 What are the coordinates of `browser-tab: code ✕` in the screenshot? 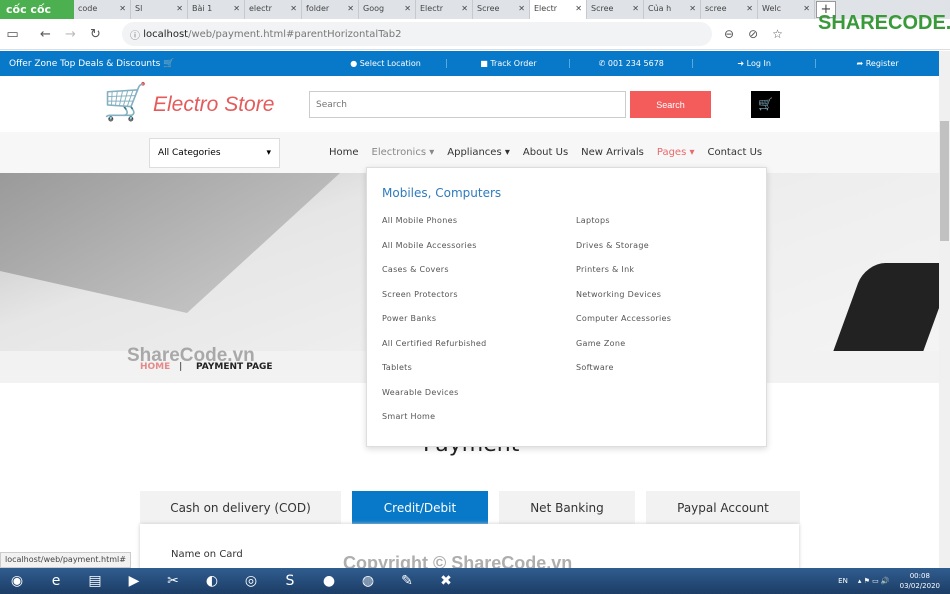 It's located at (102, 9).